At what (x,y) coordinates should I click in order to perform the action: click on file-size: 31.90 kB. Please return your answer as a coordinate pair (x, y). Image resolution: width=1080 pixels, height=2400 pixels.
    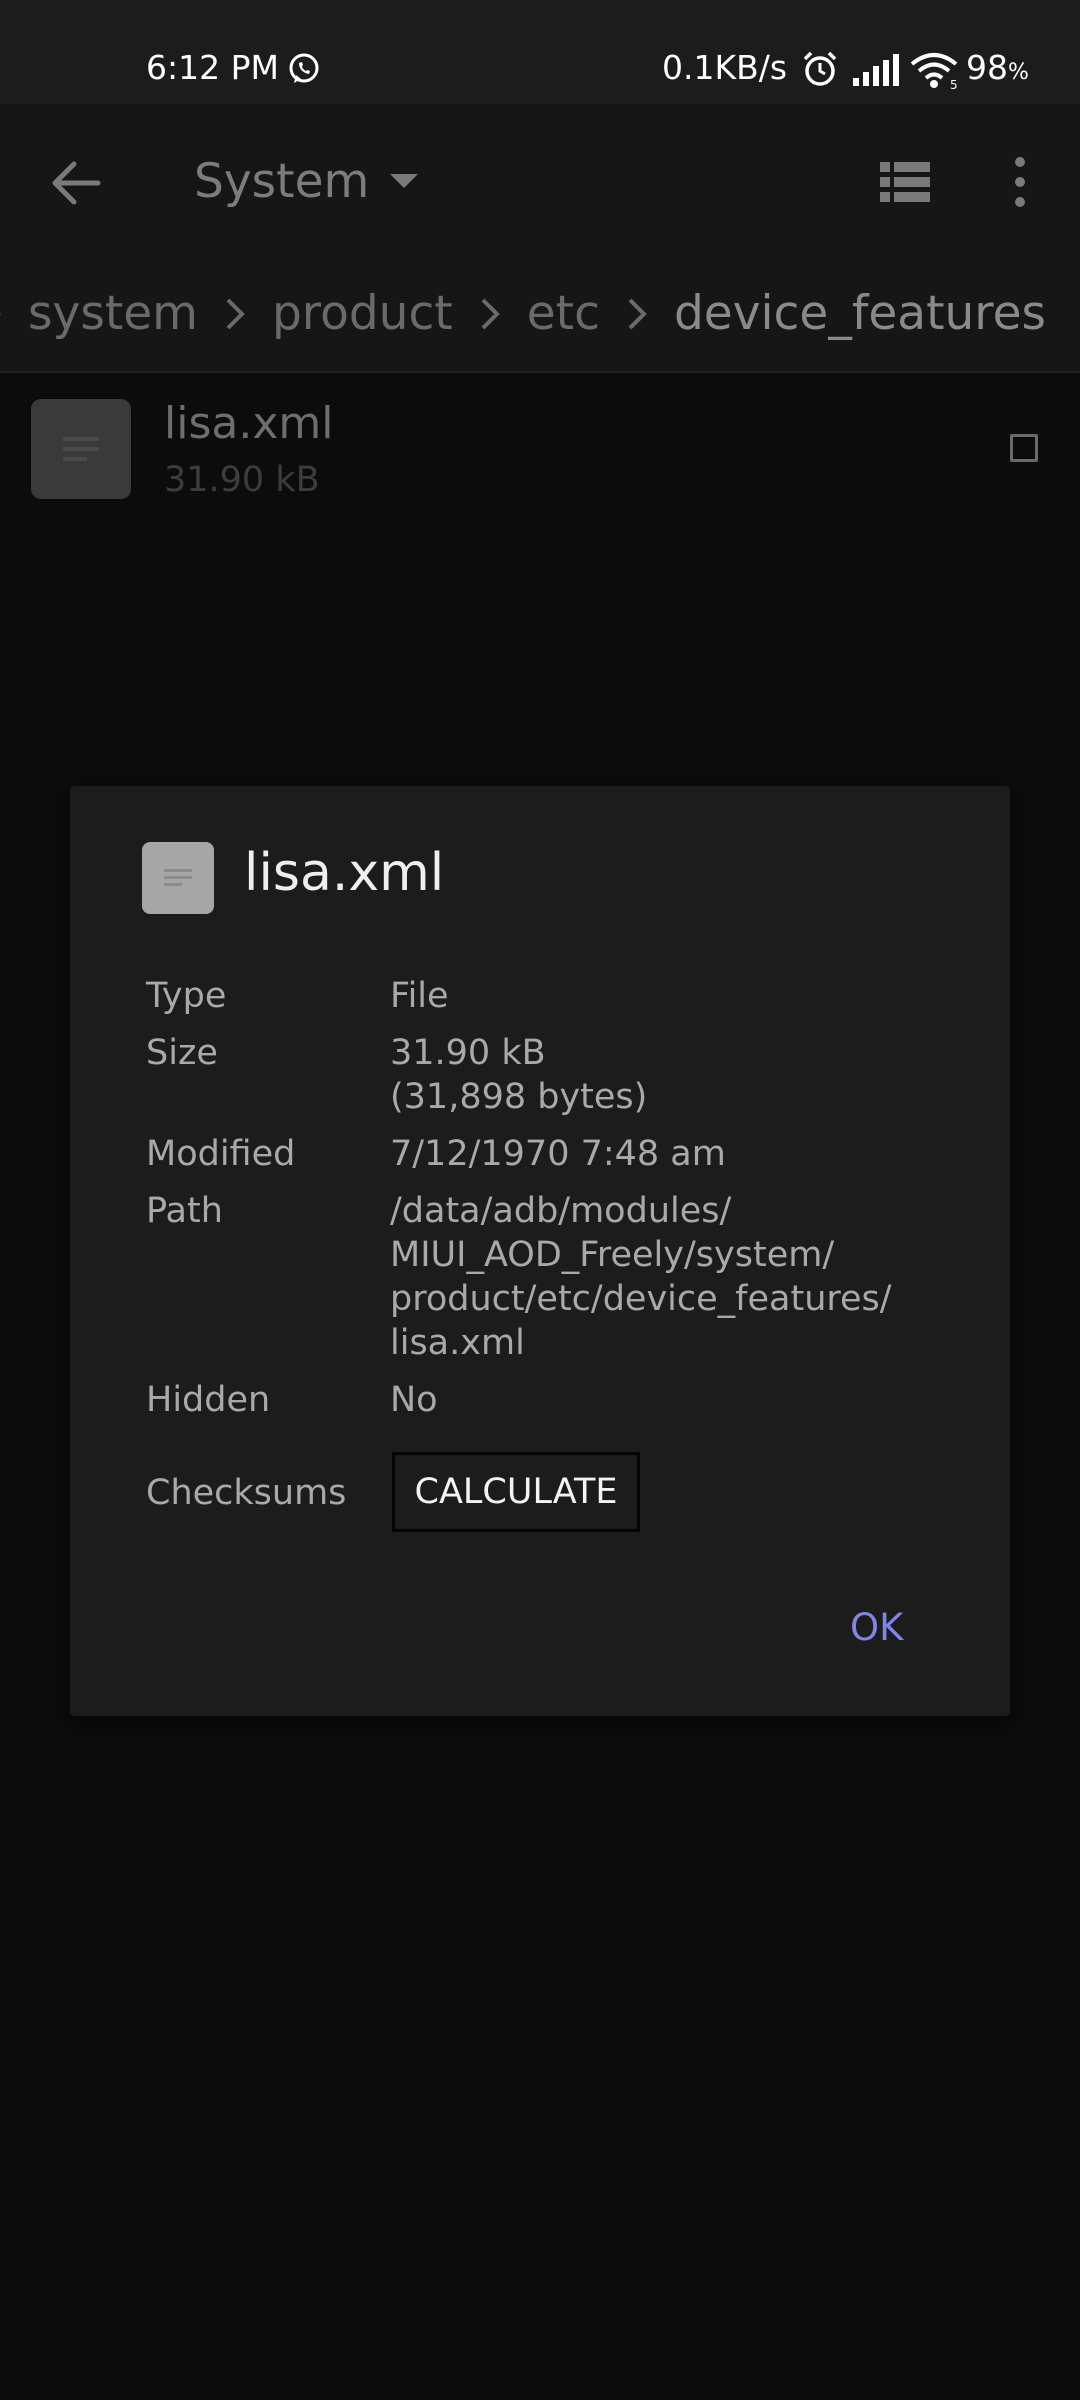
    Looking at the image, I should click on (242, 480).